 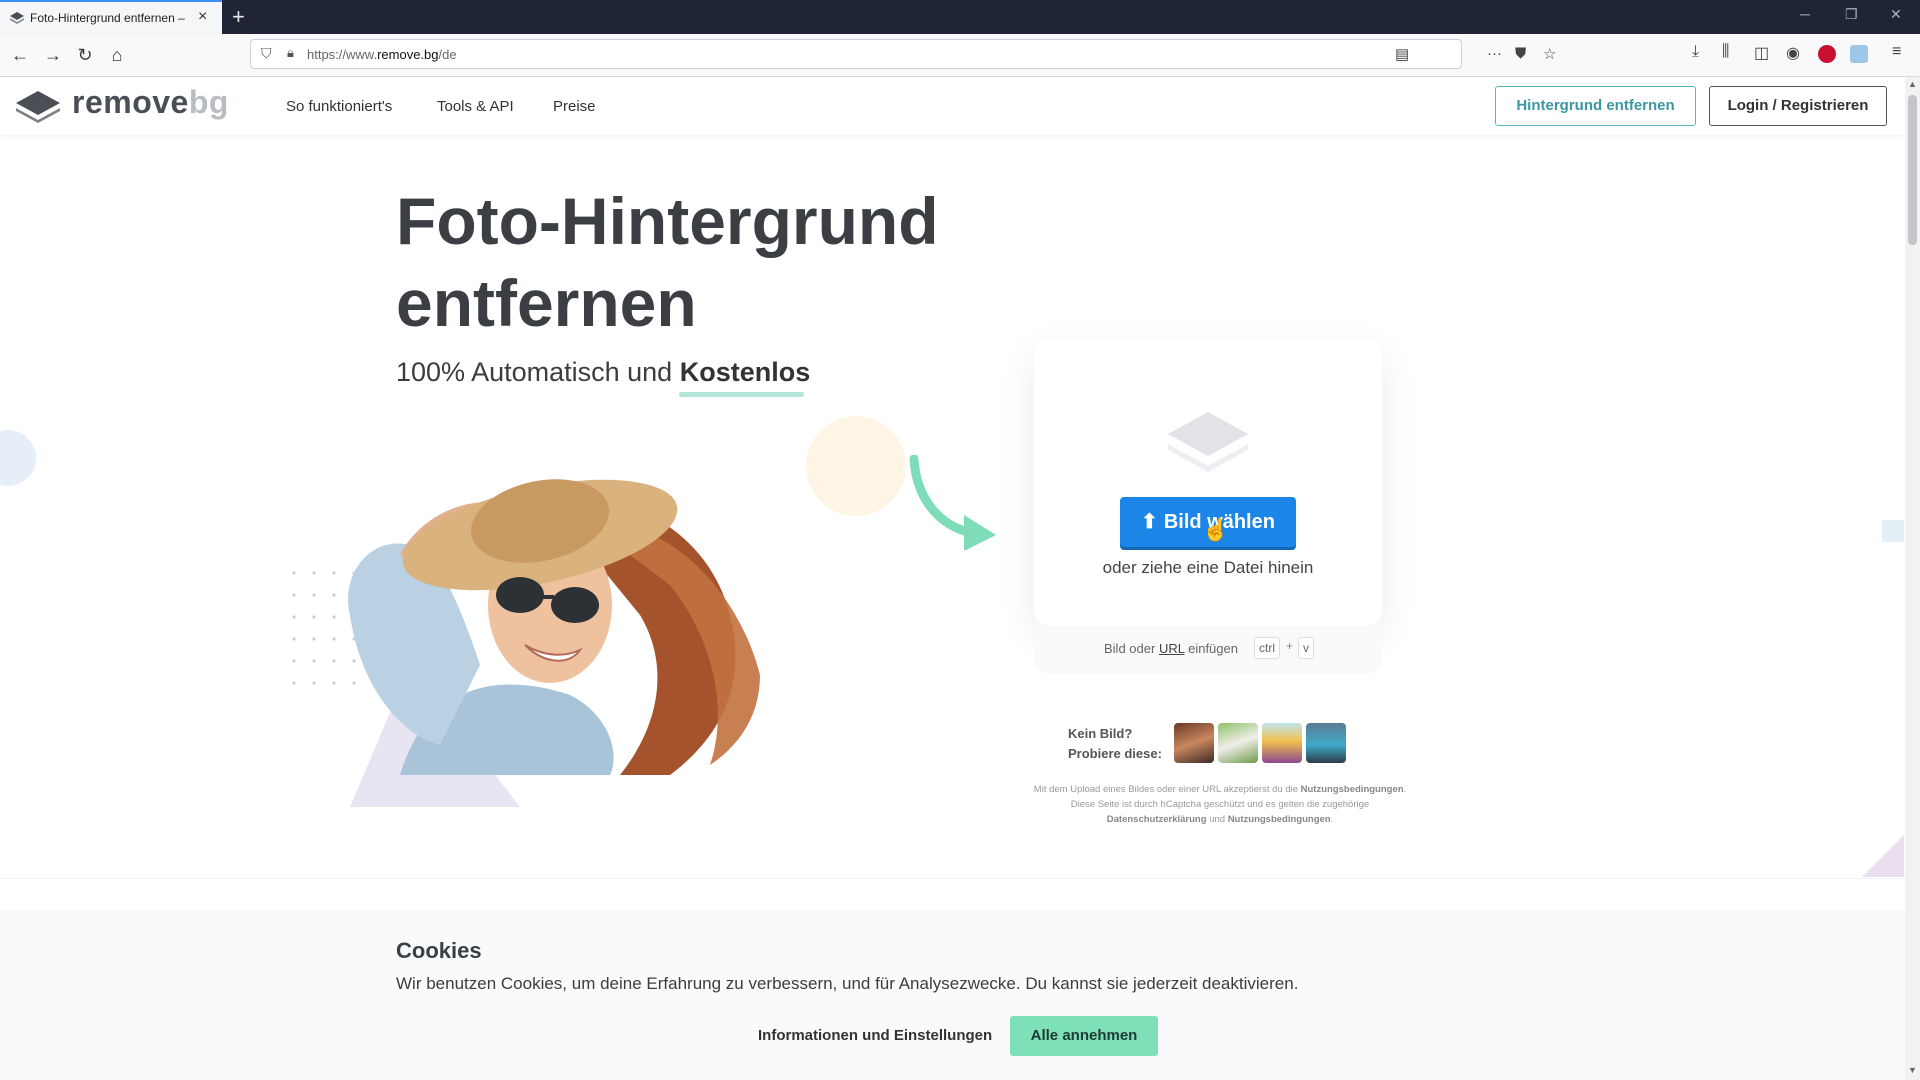 What do you see at coordinates (1912, 170) in the screenshot?
I see `scroll-thumb` at bounding box center [1912, 170].